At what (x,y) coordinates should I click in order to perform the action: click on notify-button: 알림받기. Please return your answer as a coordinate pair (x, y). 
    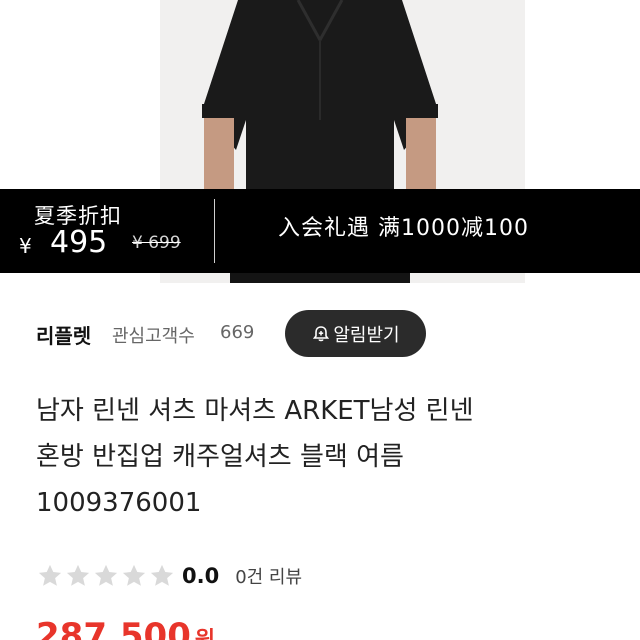
    Looking at the image, I should click on (355, 333).